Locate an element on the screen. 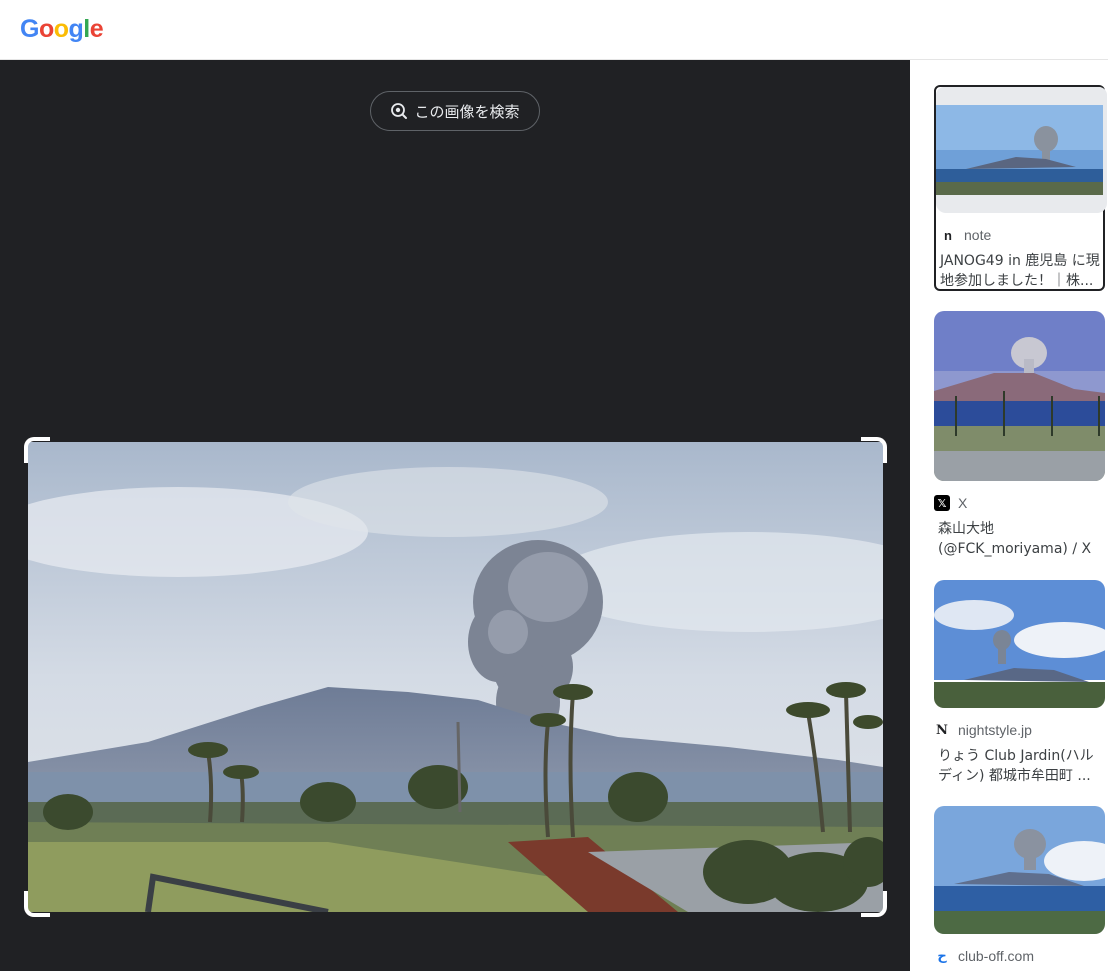  google-logo: Google is located at coordinates (62, 29).